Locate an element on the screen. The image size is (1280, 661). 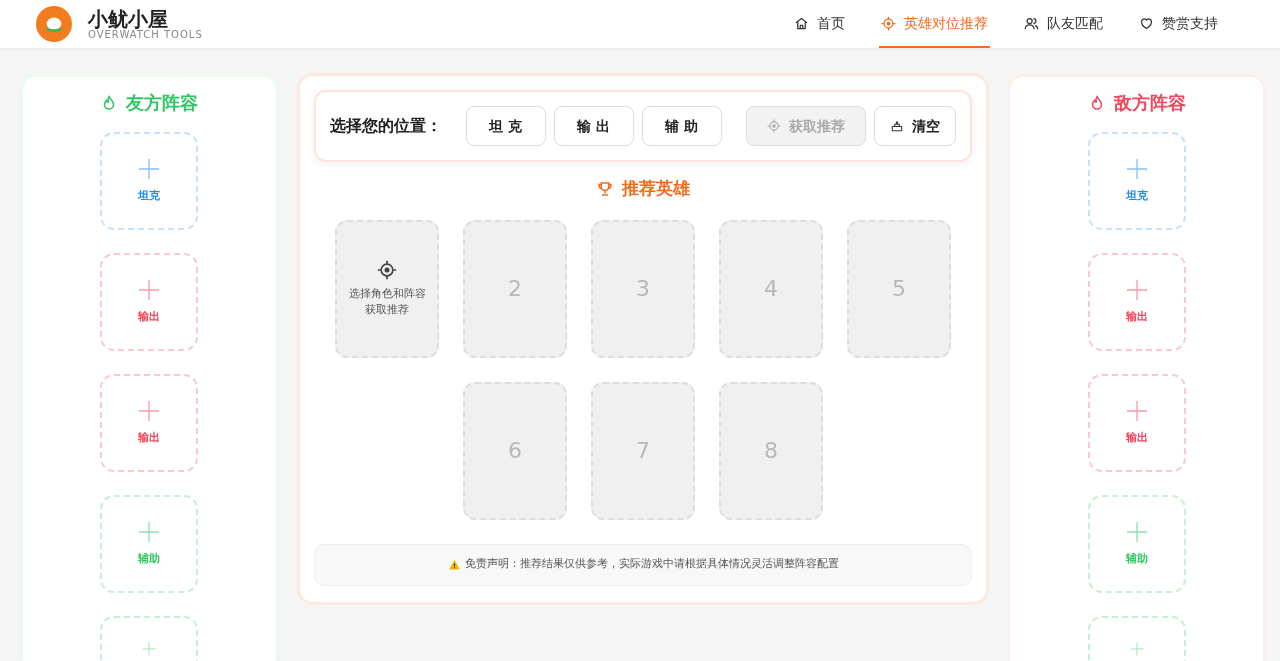
role-button: 坦 克 is located at coordinates (505, 126).